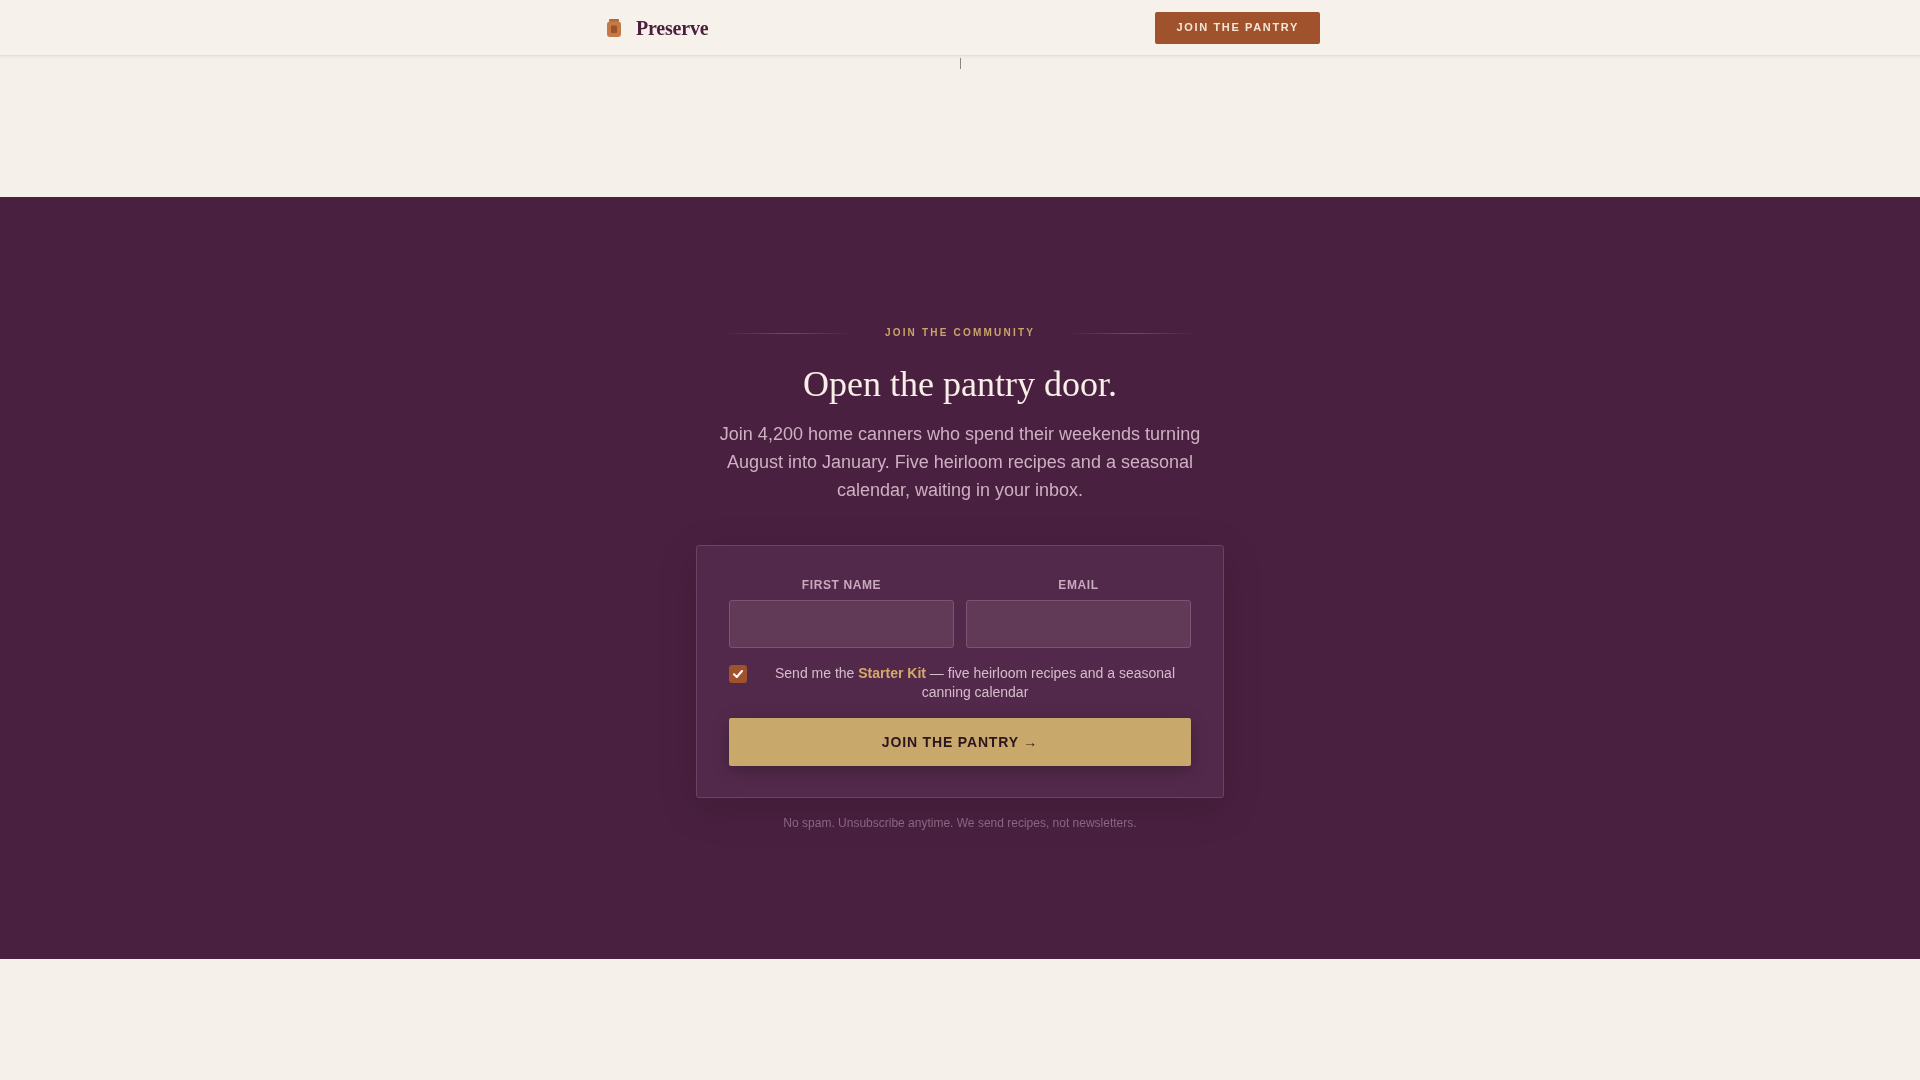 Image resolution: width=1920 pixels, height=1080 pixels. Describe the element at coordinates (614, 27) in the screenshot. I see `jar-icon` at that location.